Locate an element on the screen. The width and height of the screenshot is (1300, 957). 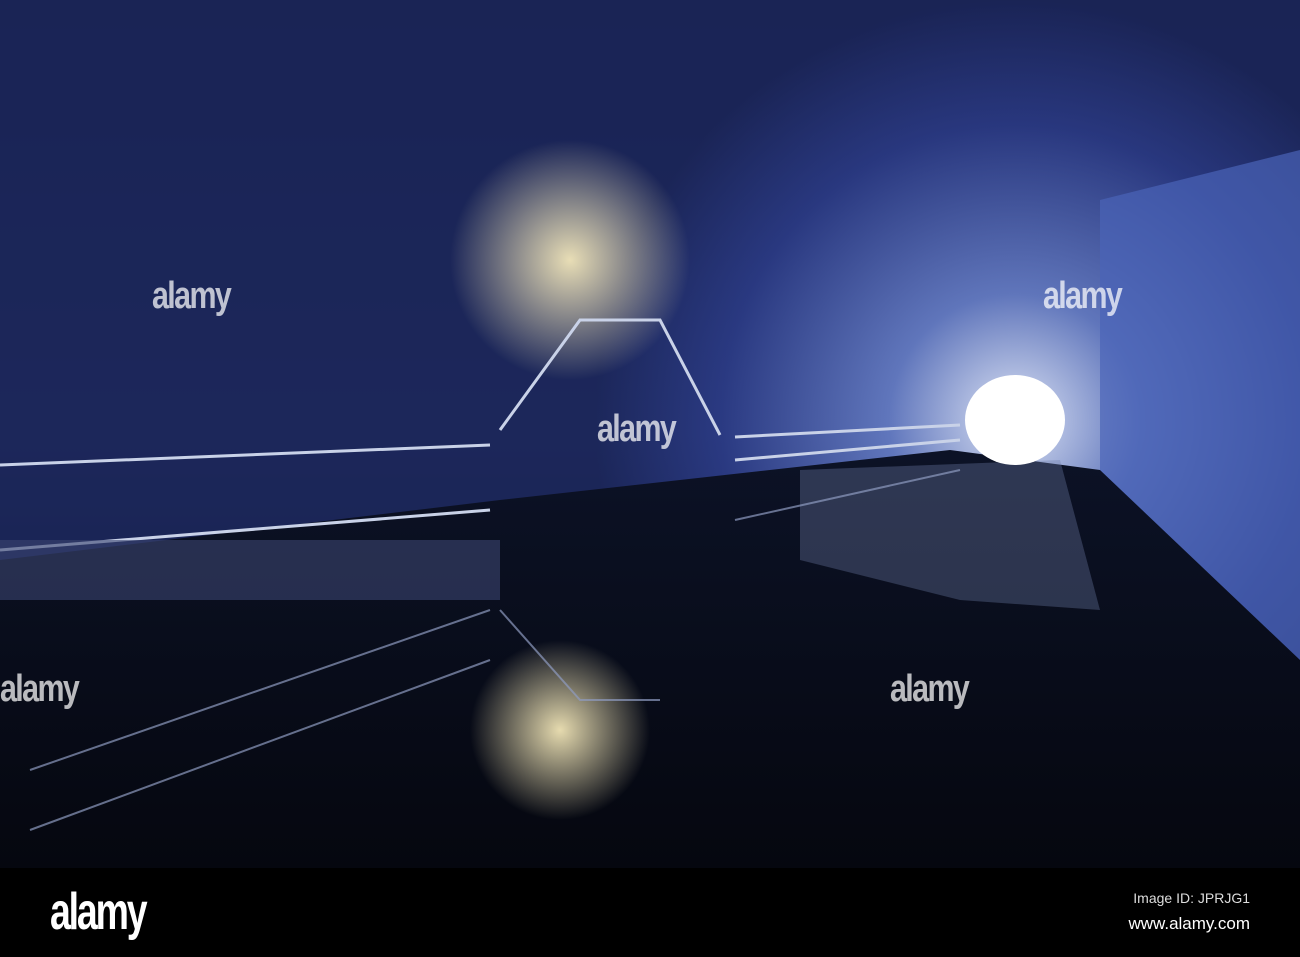
alamy-logo: alamy is located at coordinates (99, 912).